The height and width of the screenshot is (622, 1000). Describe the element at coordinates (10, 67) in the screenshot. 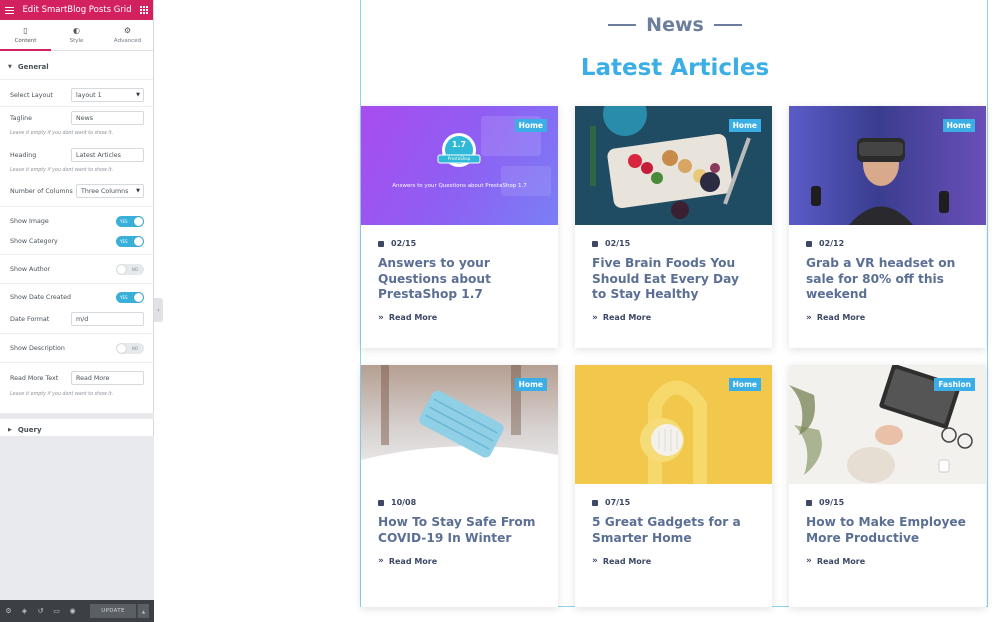

I see `caret-down-icon: ▼` at that location.